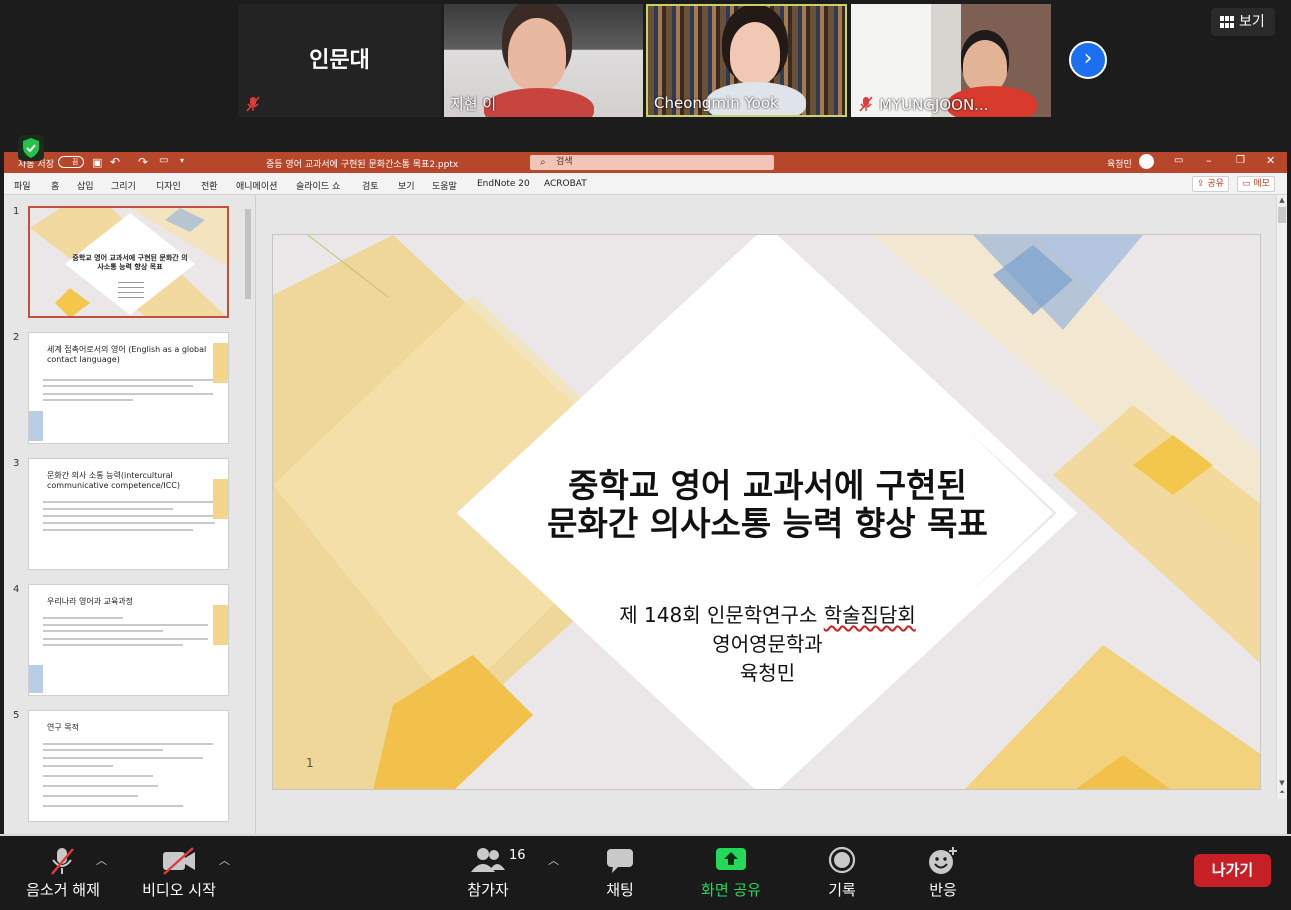 The height and width of the screenshot is (910, 1291). I want to click on scroll-up-icon: ▲, so click(1282, 200).